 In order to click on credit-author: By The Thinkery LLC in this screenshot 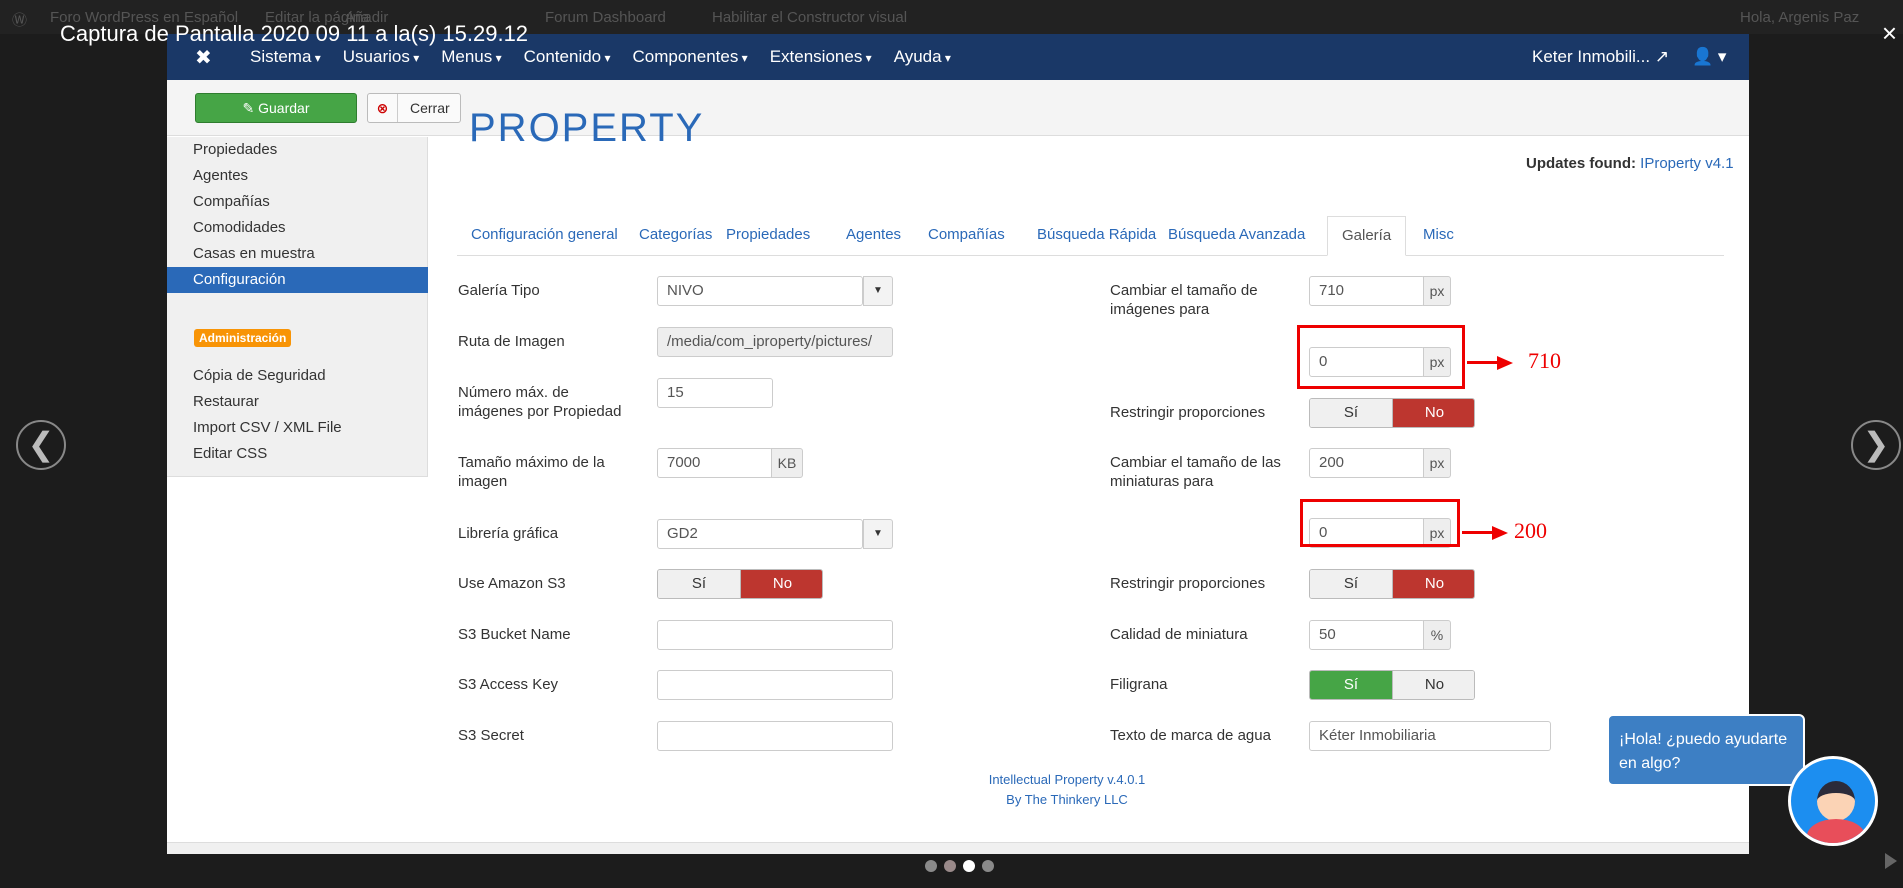, I will do `click(1067, 799)`.